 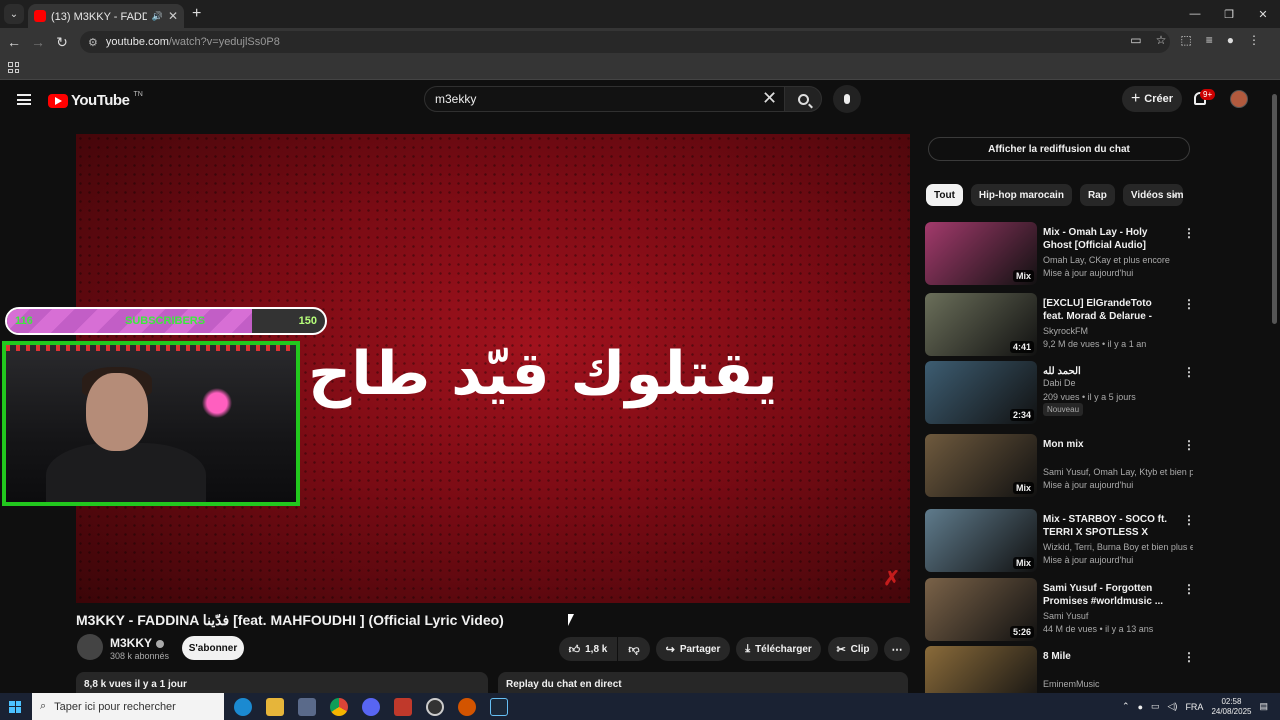 What do you see at coordinates (24, 321) in the screenshot?
I see `goal-current: 116` at bounding box center [24, 321].